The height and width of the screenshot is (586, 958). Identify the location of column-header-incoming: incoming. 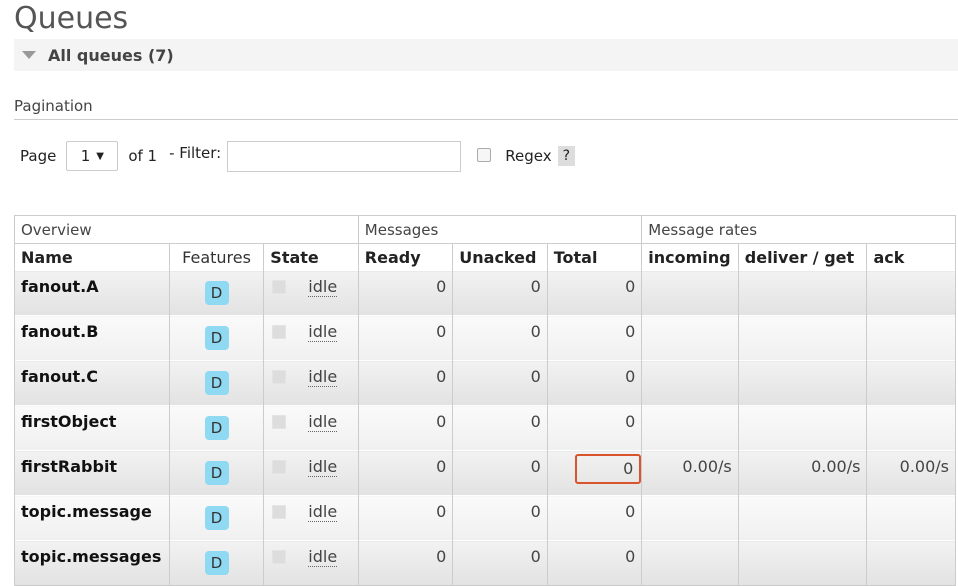
(690, 257).